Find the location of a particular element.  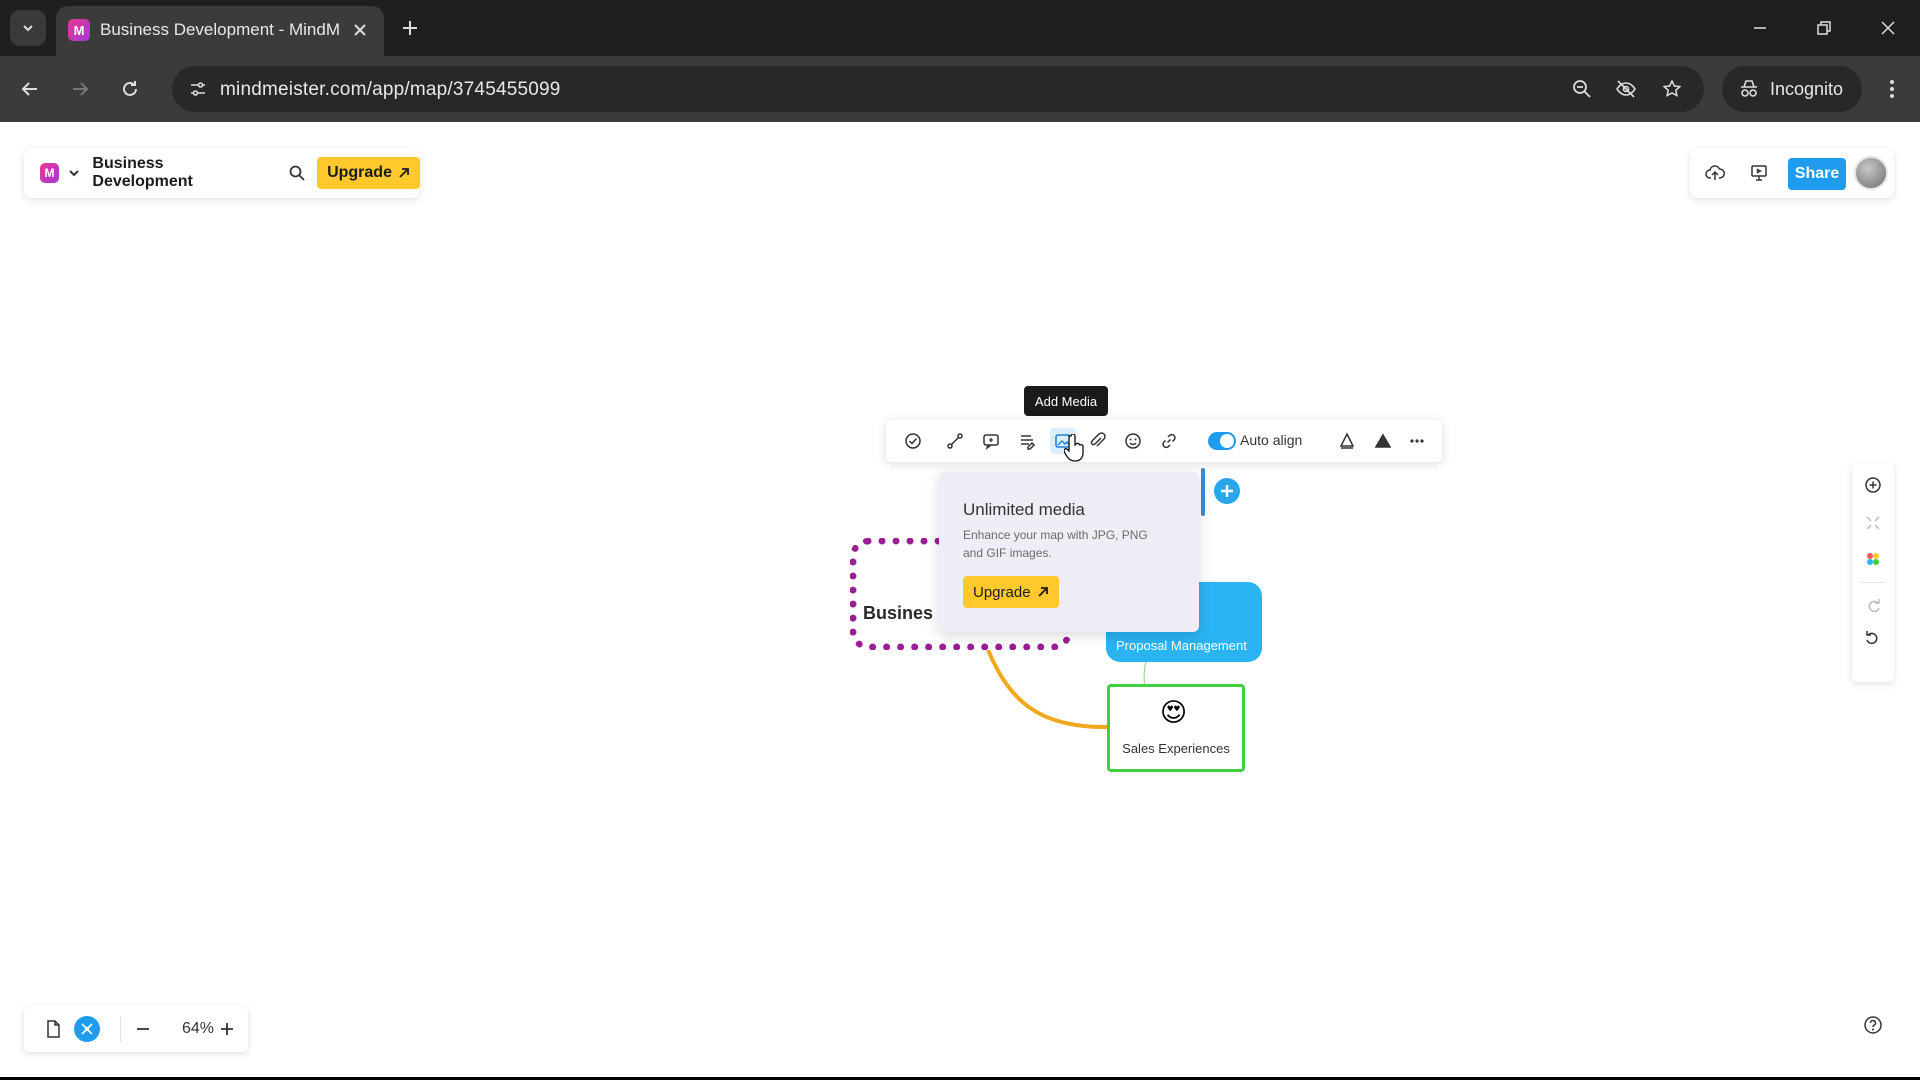

attachment-button is located at coordinates (1097, 441).